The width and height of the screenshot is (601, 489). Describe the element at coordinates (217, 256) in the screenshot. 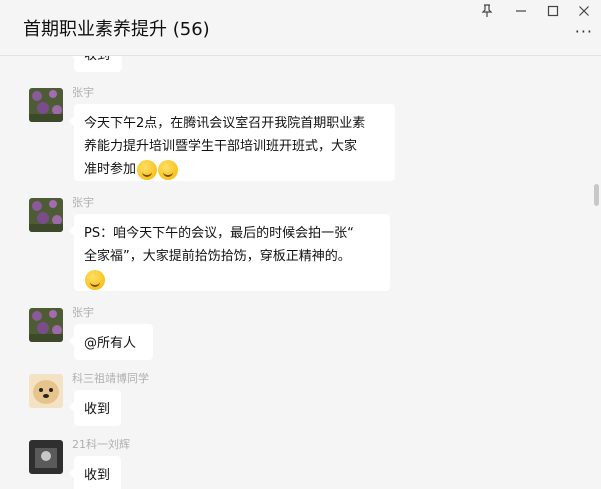

I see `message-text: 全家福”，大家提前拾饬拾饬，穿板正精神的。` at that location.